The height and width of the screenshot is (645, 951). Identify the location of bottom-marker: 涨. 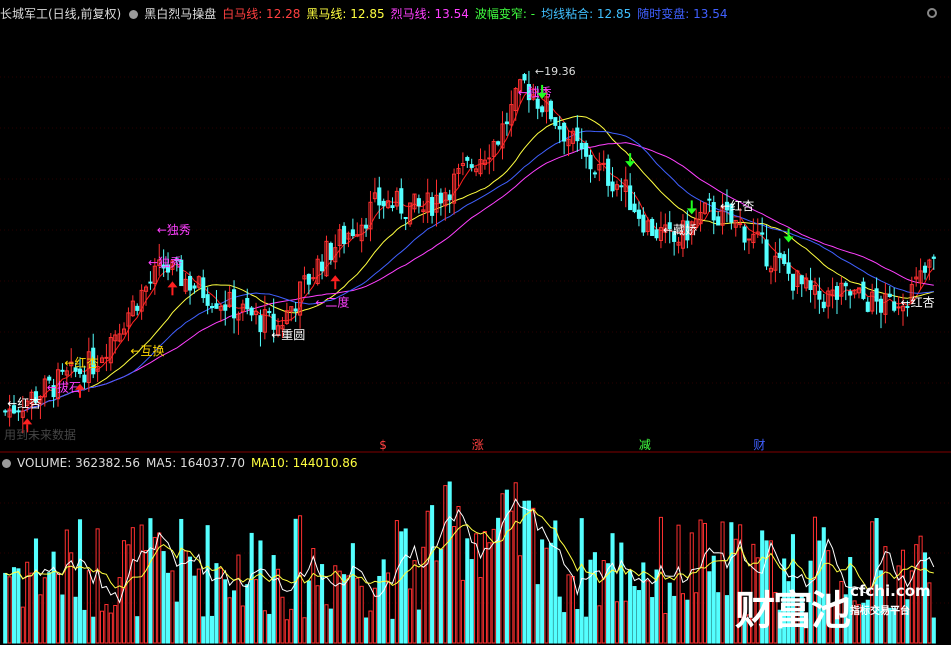
(478, 444).